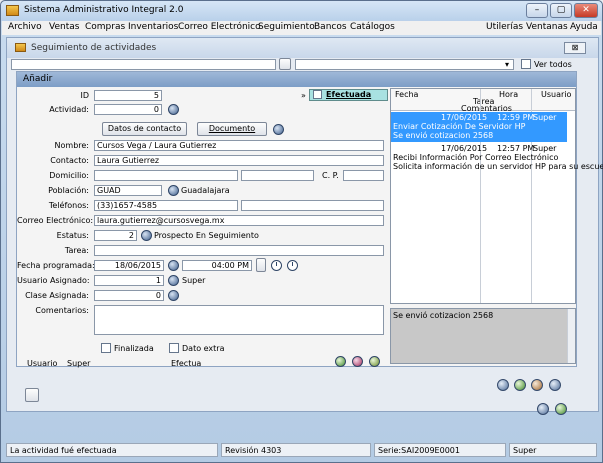  I want to click on menu-correo: Correo Electrónico, so click(219, 27).